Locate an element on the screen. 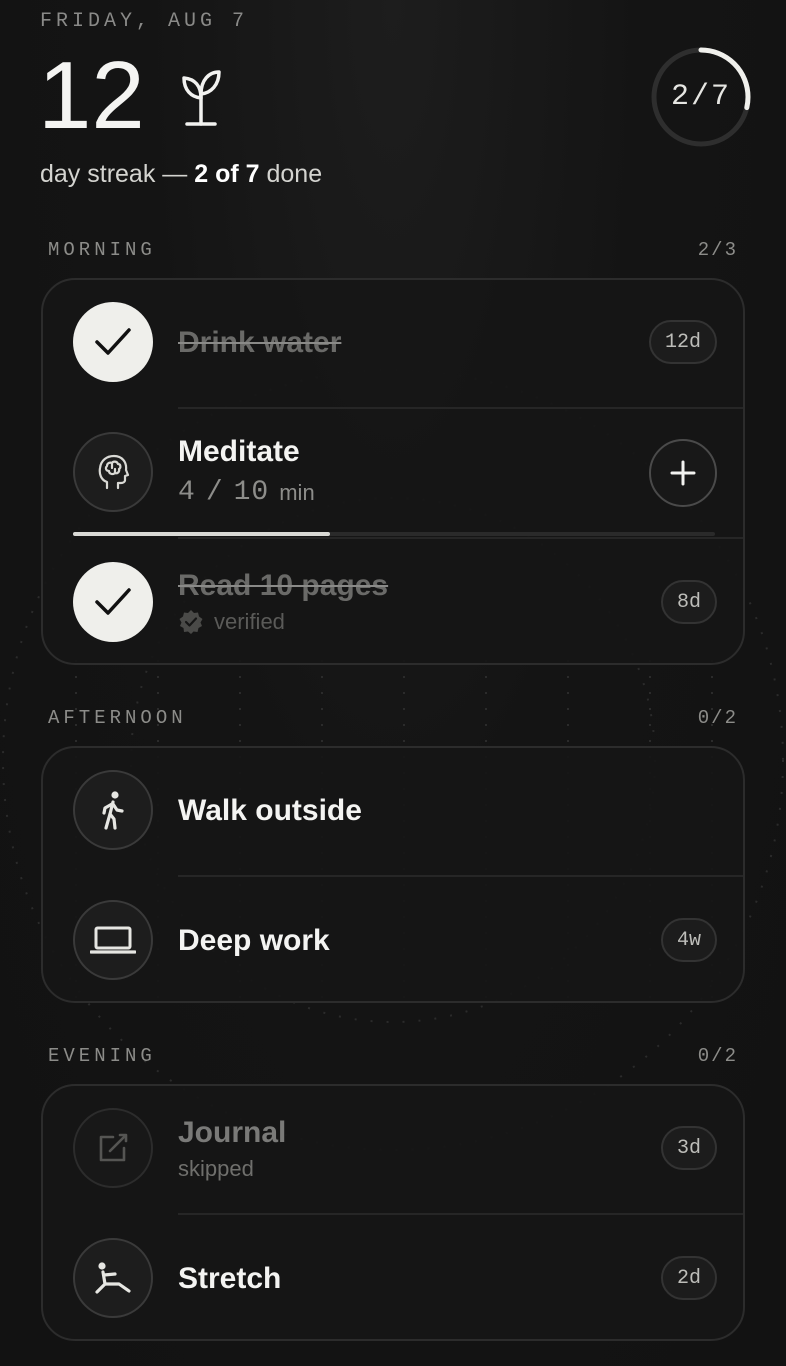 This screenshot has width=786, height=1366. add-progress-button is located at coordinates (683, 473).